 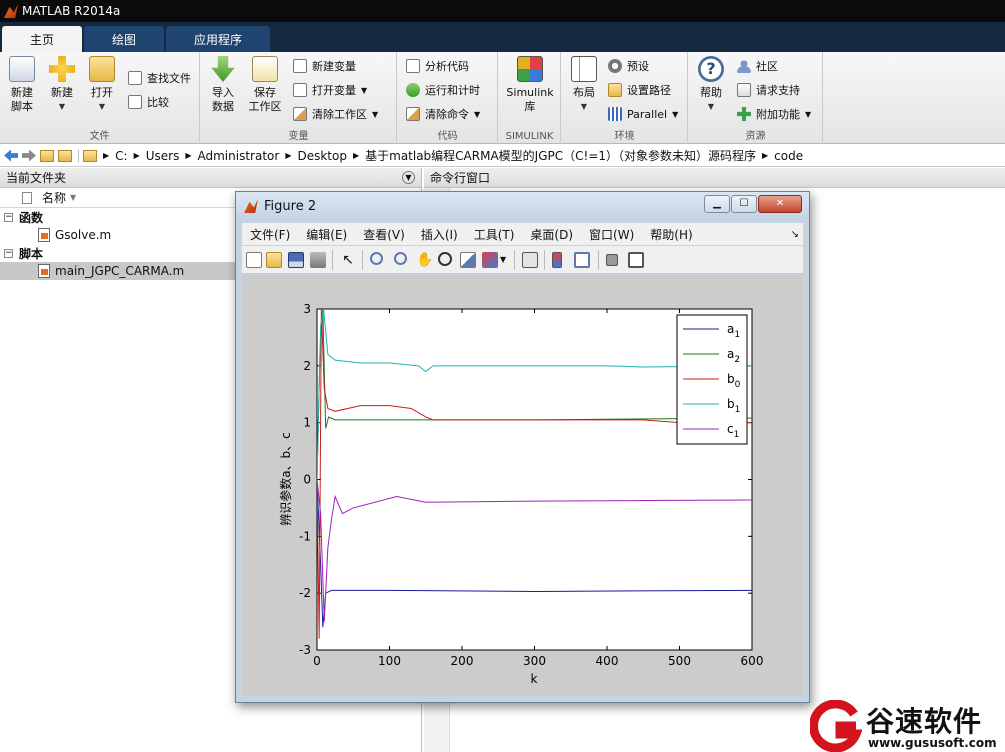 What do you see at coordinates (307, 366) in the screenshot?
I see `y-tick-label: 2` at bounding box center [307, 366].